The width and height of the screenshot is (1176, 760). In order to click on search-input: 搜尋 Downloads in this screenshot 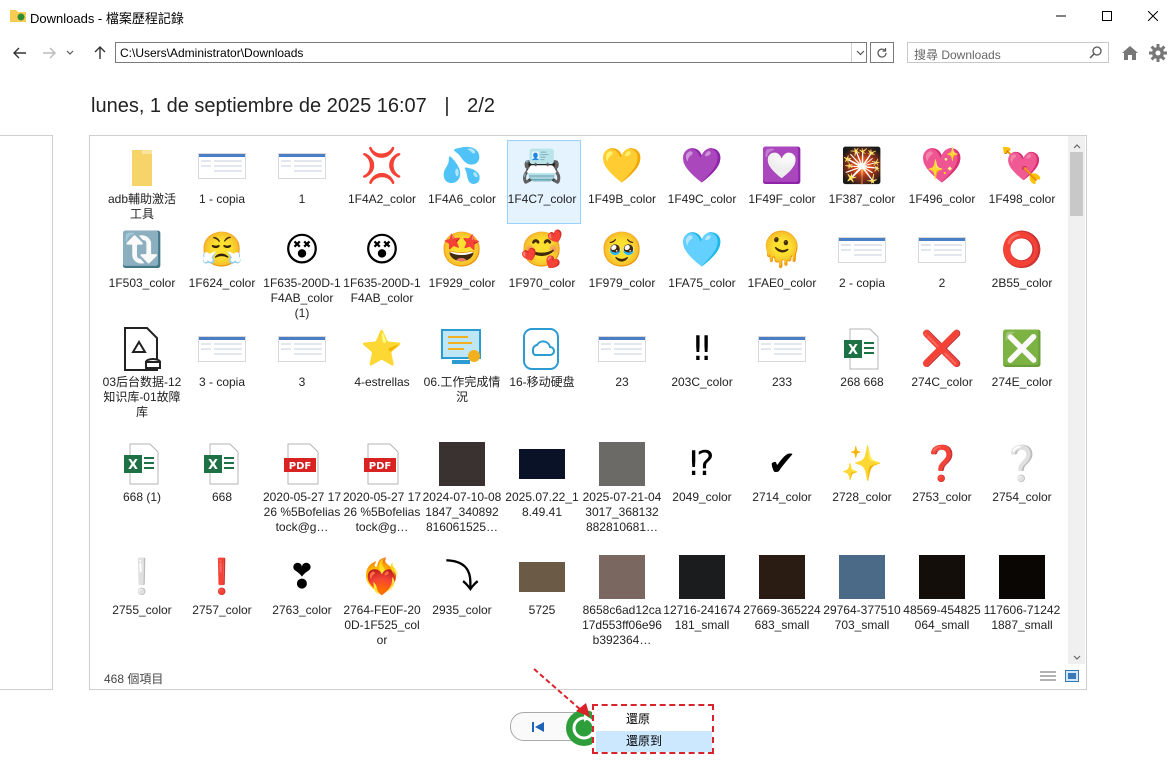, I will do `click(1008, 52)`.